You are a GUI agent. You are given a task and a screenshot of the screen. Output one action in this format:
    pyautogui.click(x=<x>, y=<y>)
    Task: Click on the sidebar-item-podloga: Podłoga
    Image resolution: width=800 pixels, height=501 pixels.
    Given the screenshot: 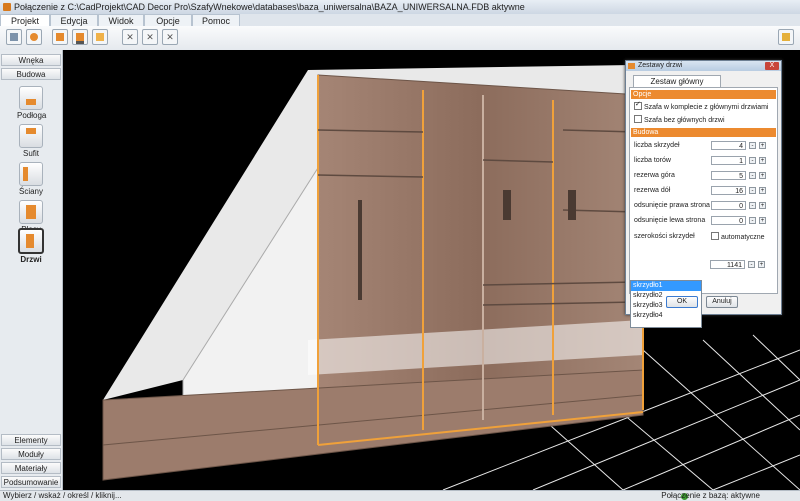 What is the action you would take?
    pyautogui.click(x=32, y=103)
    